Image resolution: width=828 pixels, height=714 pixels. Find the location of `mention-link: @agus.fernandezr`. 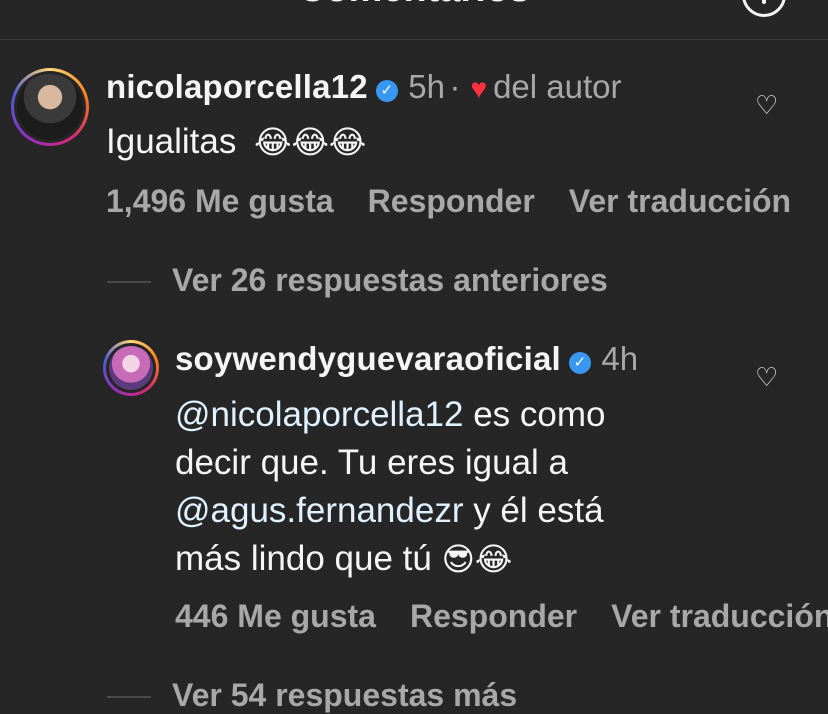

mention-link: @agus.fernandezr is located at coordinates (319, 510).